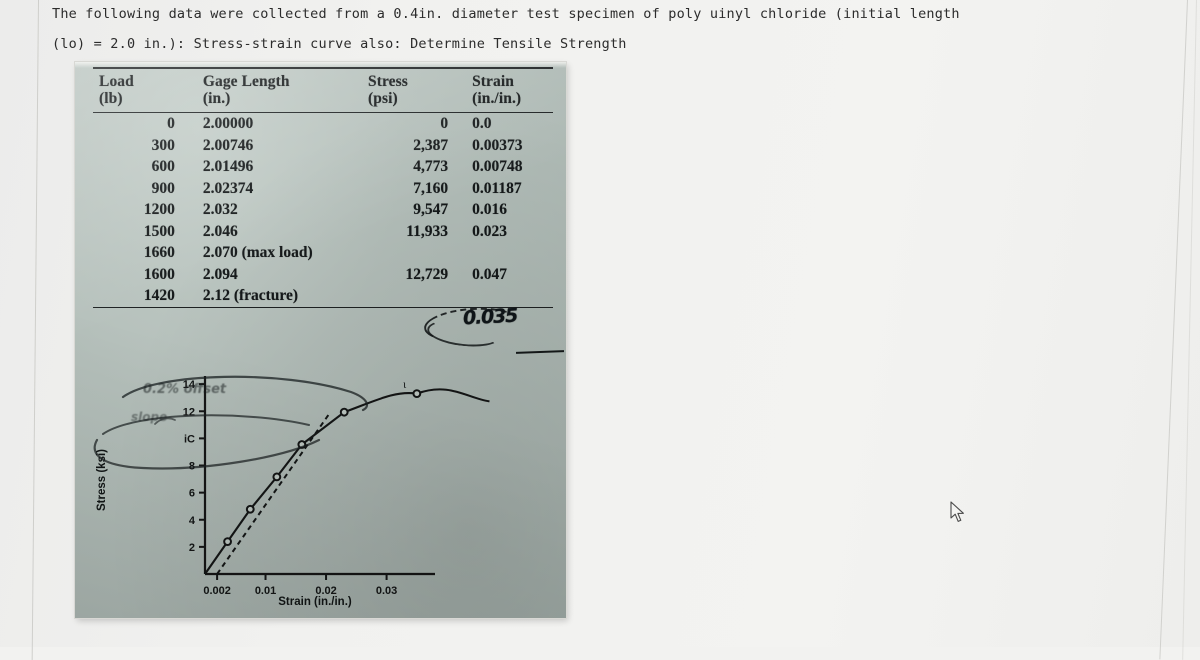 This screenshot has height=660, width=1200. What do you see at coordinates (489, 231) in the screenshot?
I see `table-cell-strain: 0.023` at bounding box center [489, 231].